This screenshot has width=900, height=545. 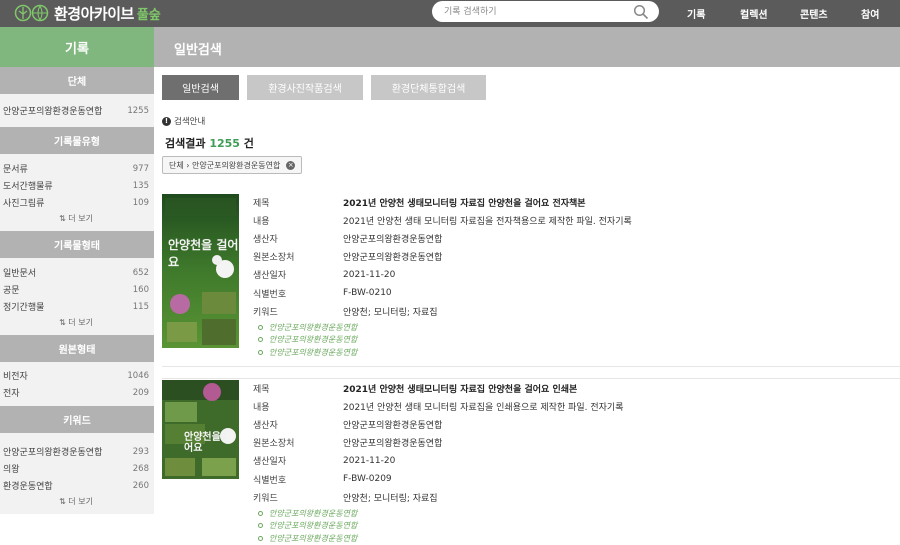 I want to click on record-title-link: 2021년 안양천 생태모니터링 자료집 안양천을 걸어요 전자책본, so click(x=464, y=202).